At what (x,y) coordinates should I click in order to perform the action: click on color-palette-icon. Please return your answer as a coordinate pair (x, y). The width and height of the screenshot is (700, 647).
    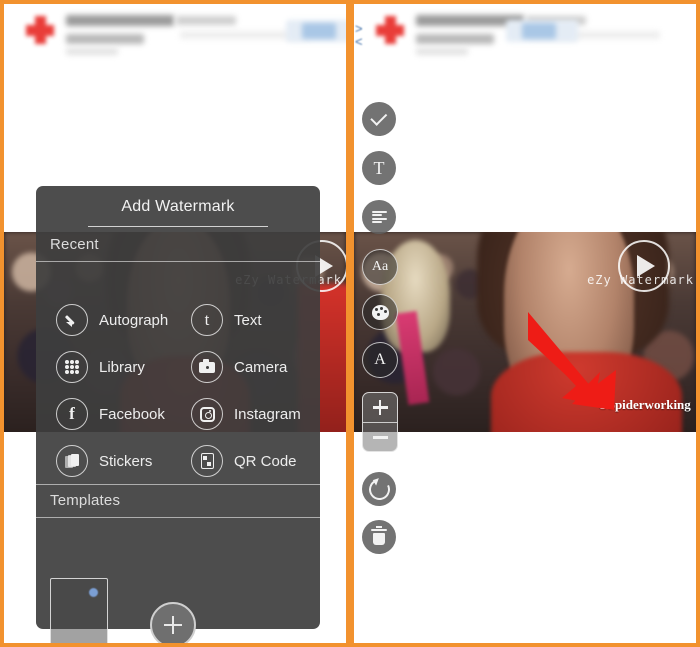
    Looking at the image, I should click on (380, 312).